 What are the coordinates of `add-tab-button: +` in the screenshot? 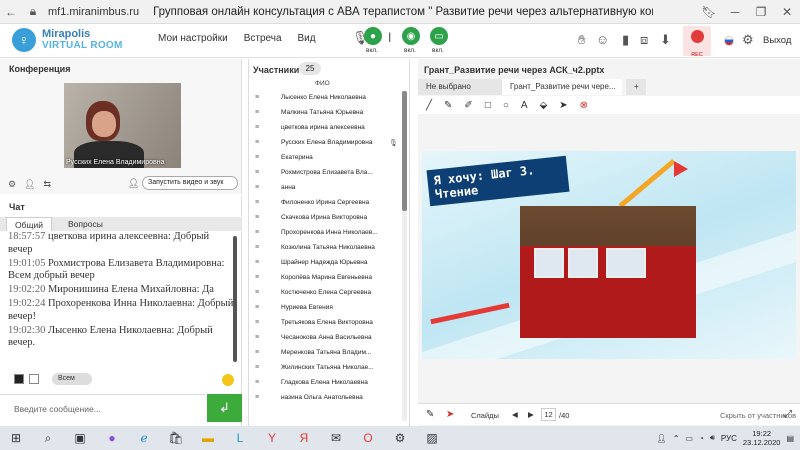 It's located at (636, 87).